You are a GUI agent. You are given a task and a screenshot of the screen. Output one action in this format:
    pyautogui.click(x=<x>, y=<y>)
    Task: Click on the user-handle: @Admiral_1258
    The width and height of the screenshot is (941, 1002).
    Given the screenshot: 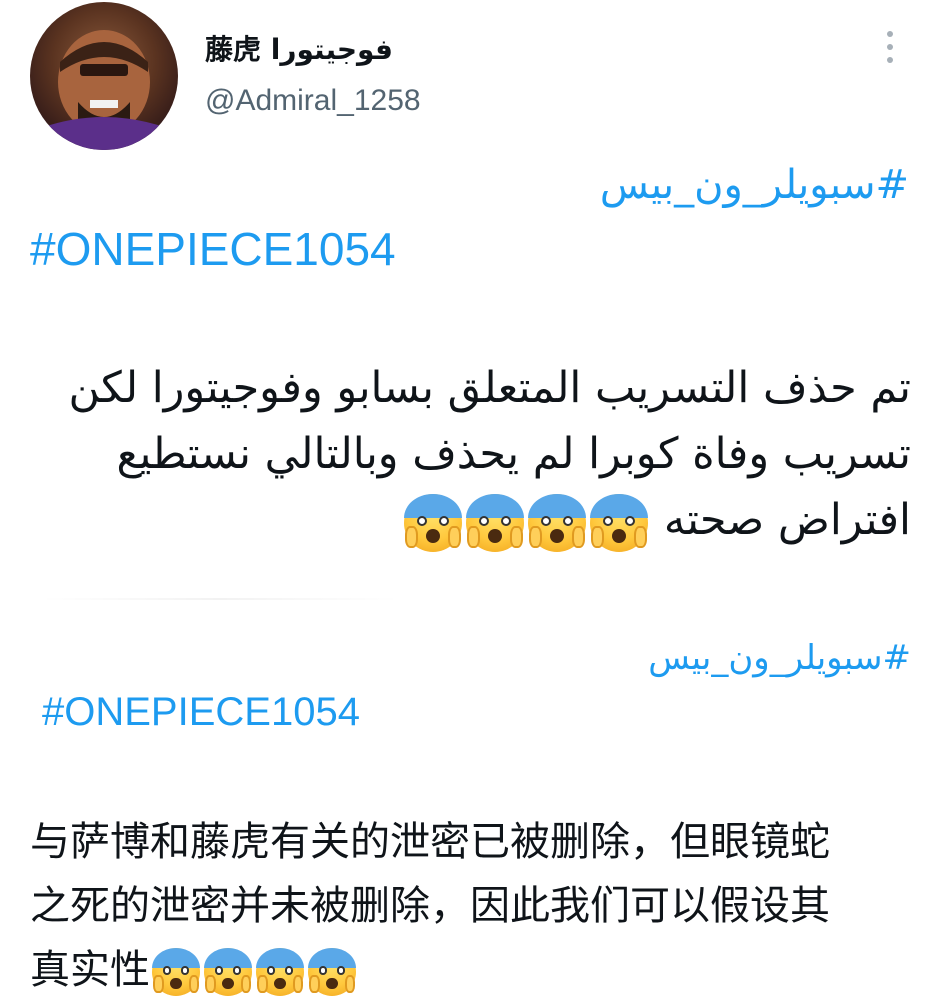 What is the action you would take?
    pyautogui.click(x=313, y=101)
    